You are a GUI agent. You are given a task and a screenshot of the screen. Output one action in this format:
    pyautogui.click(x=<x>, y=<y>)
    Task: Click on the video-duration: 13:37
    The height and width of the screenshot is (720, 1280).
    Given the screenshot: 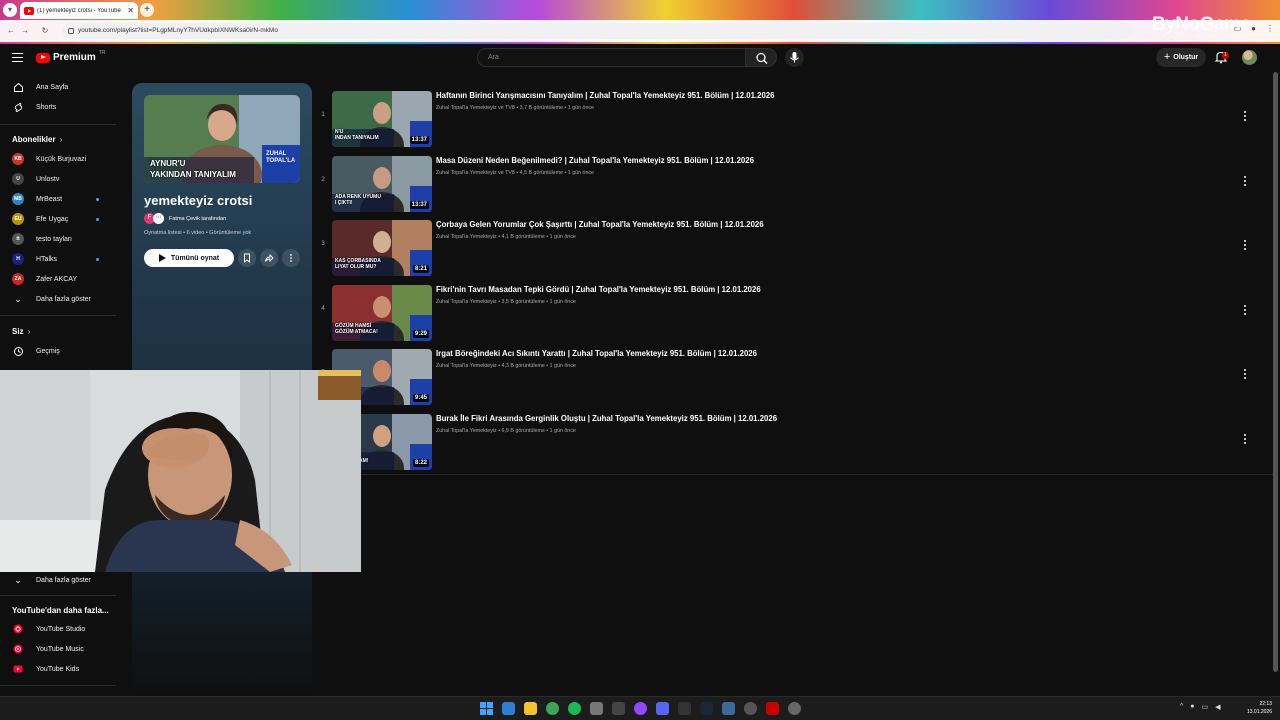 What is the action you would take?
    pyautogui.click(x=419, y=204)
    